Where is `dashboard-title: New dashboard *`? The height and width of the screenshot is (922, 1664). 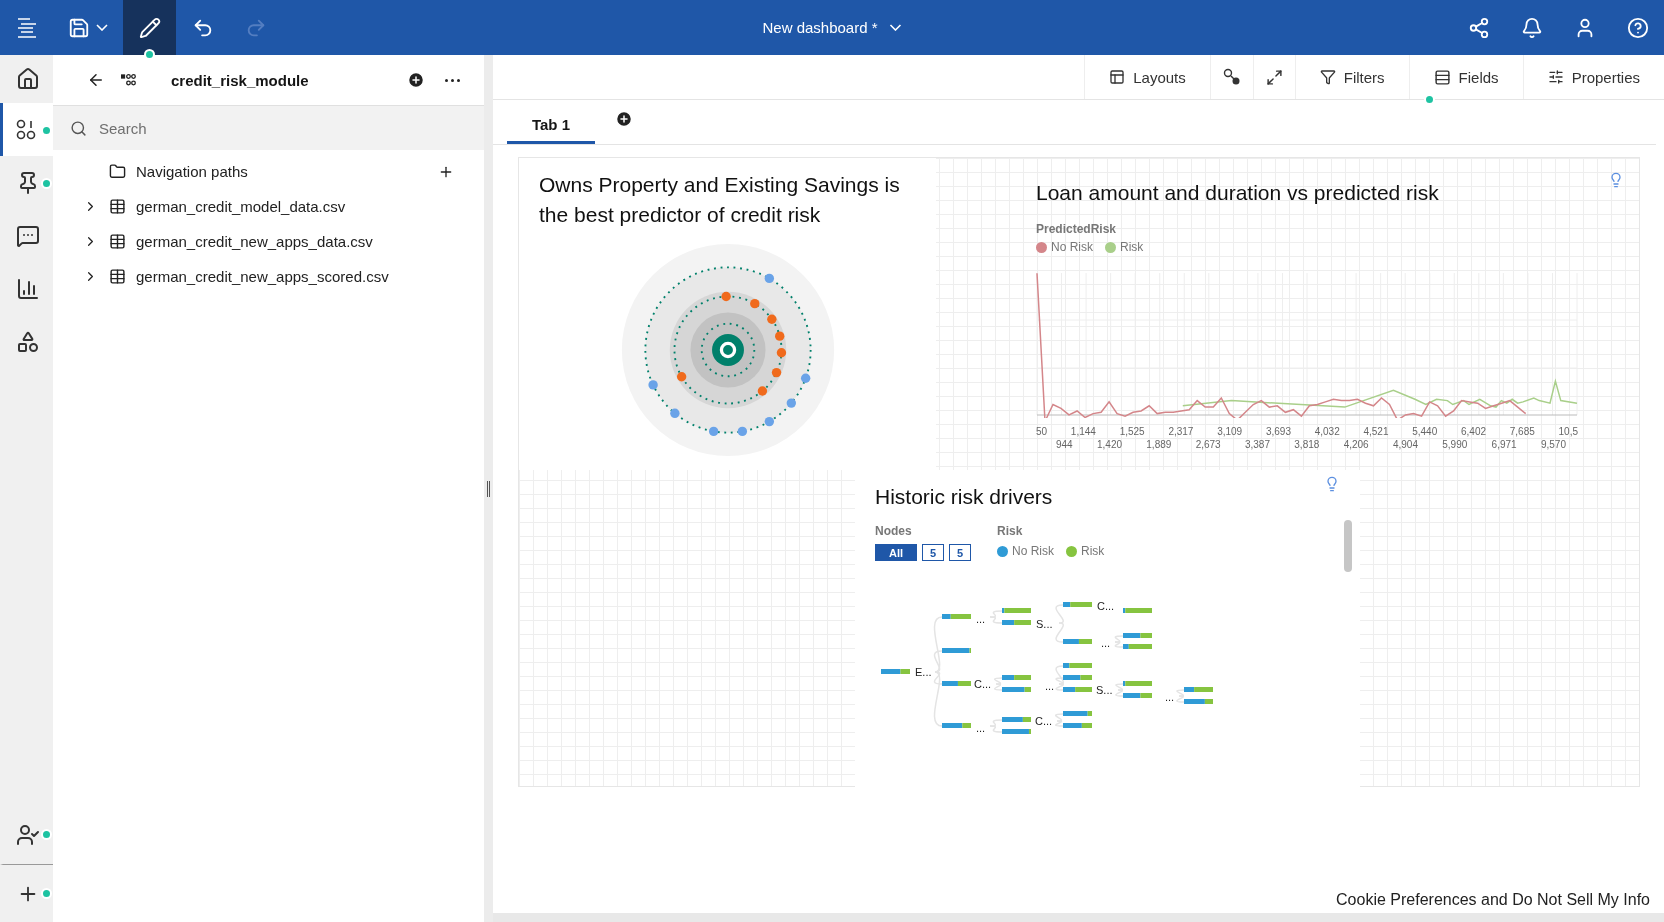
dashboard-title: New dashboard * is located at coordinates (832, 27).